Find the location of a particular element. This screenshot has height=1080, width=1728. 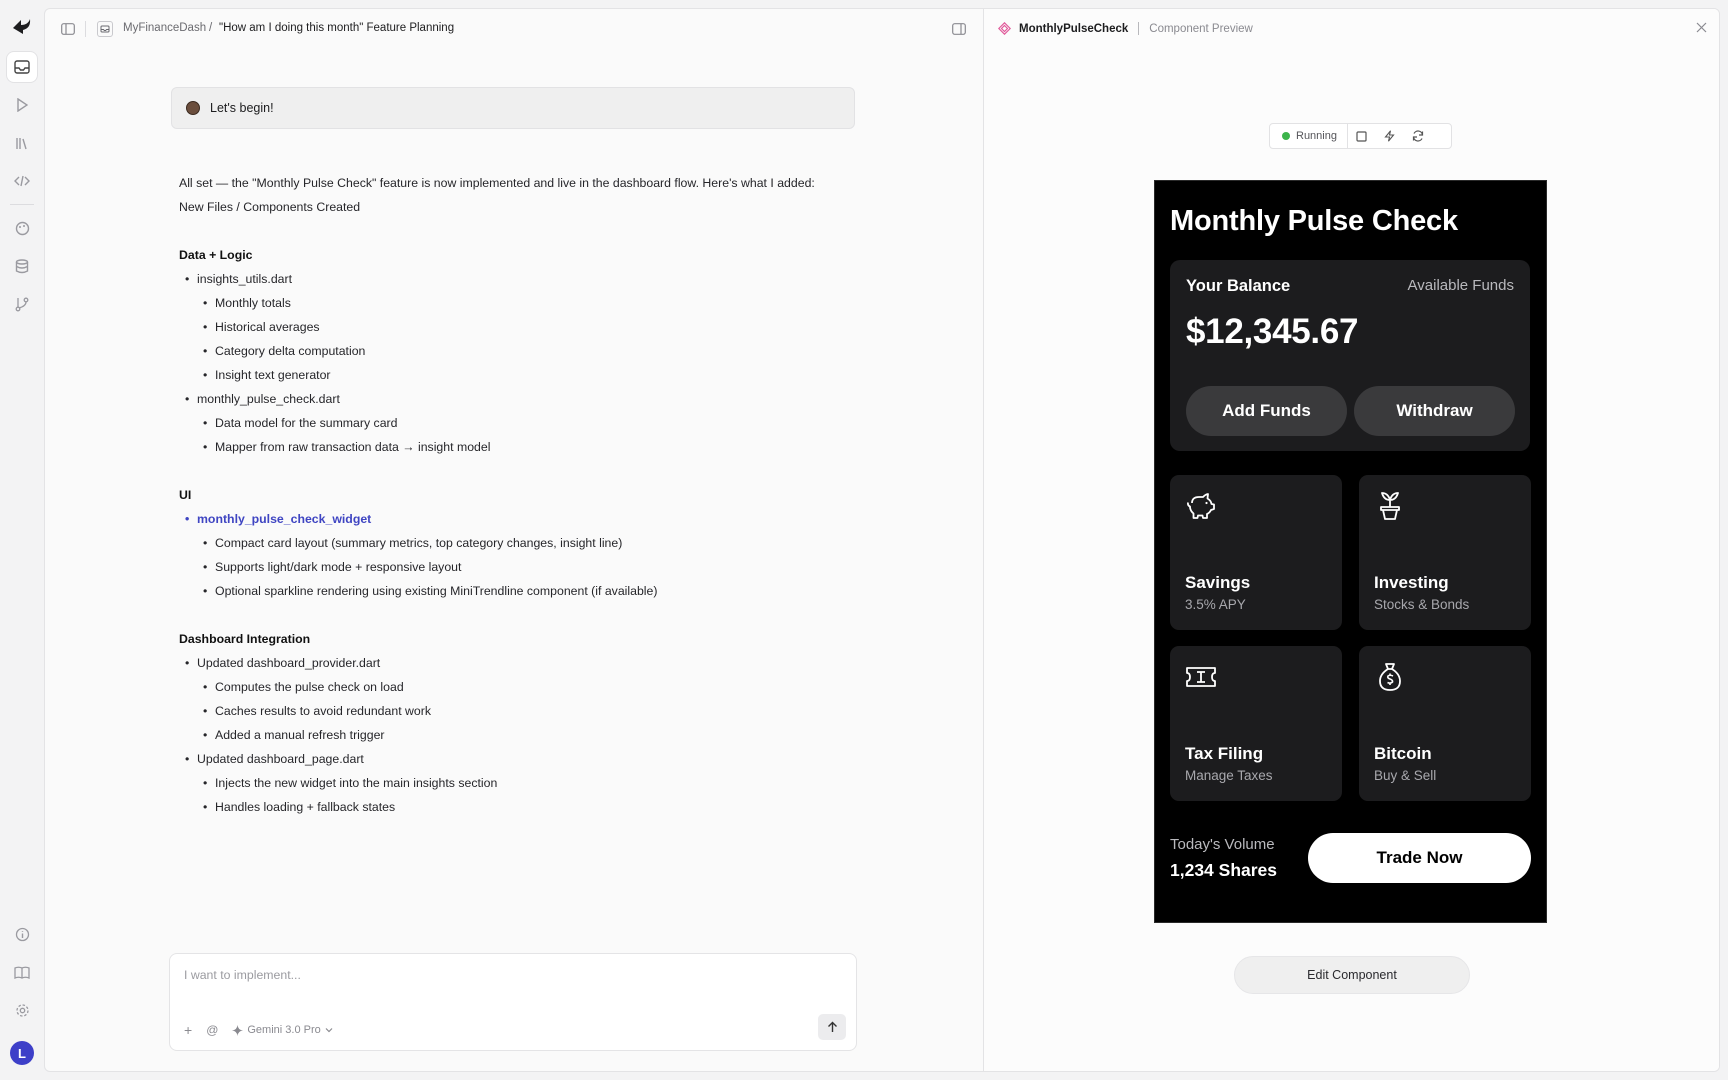

close-icon is located at coordinates (1701, 27).